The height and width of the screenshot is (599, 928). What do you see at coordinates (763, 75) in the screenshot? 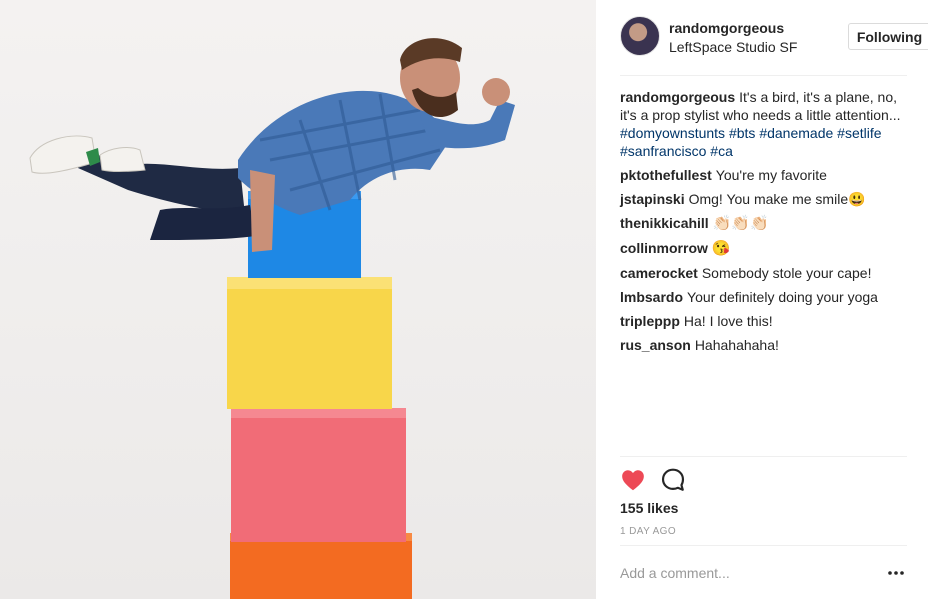
I see `header-divider` at bounding box center [763, 75].